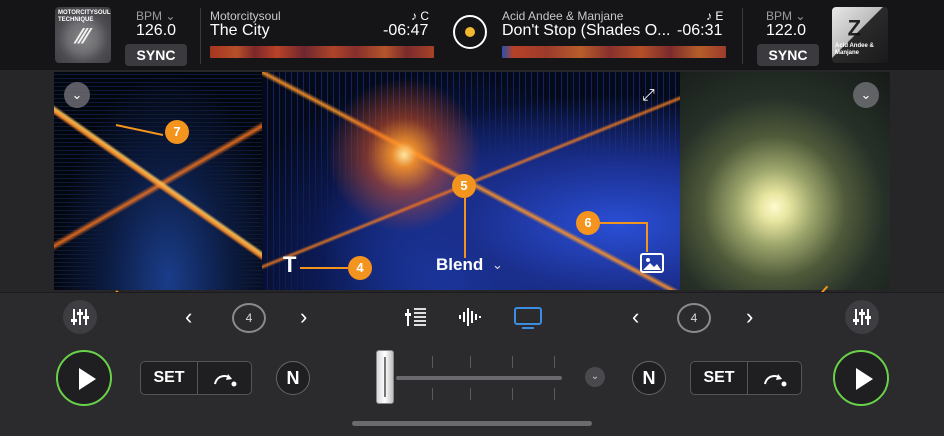  I want to click on left-waveform, so click(322, 52).